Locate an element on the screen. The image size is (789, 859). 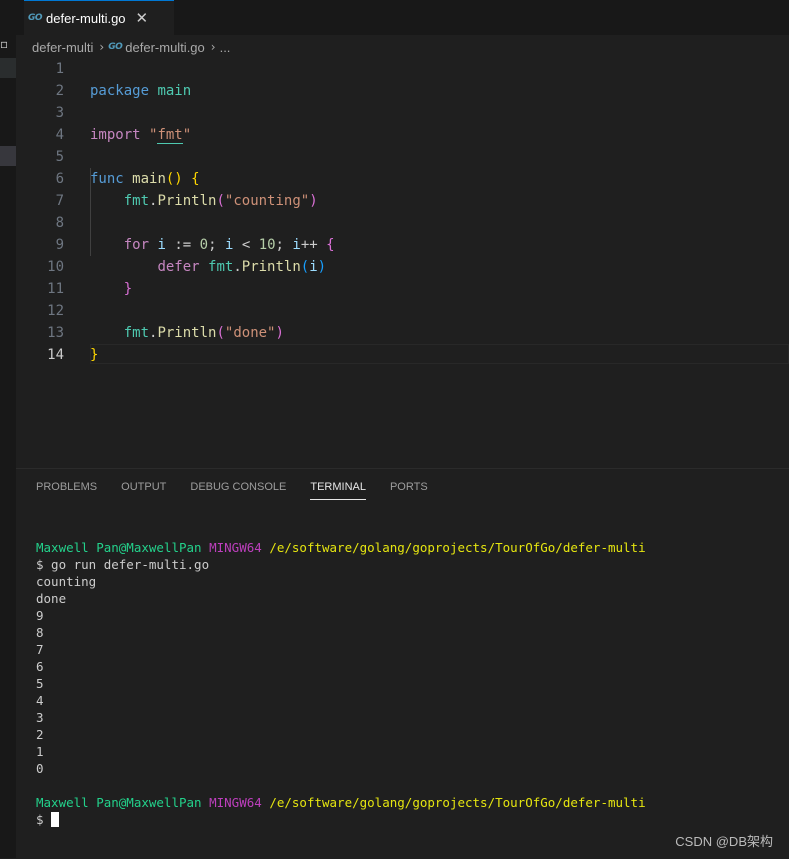
terminal-cursor is located at coordinates (55, 819).